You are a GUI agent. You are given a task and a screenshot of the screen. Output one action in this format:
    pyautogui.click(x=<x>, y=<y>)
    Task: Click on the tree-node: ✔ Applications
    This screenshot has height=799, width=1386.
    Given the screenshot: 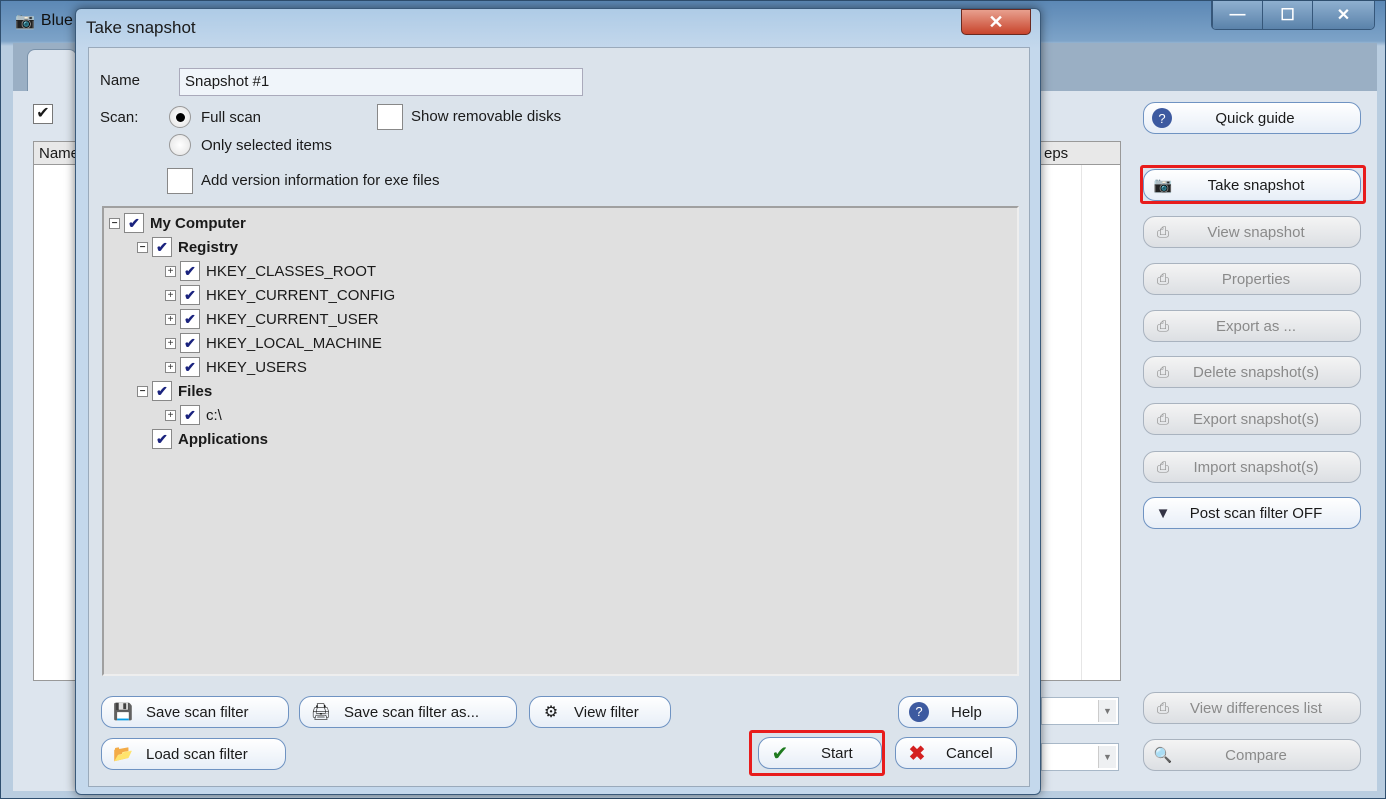 What is the action you would take?
    pyautogui.click(x=202, y=439)
    